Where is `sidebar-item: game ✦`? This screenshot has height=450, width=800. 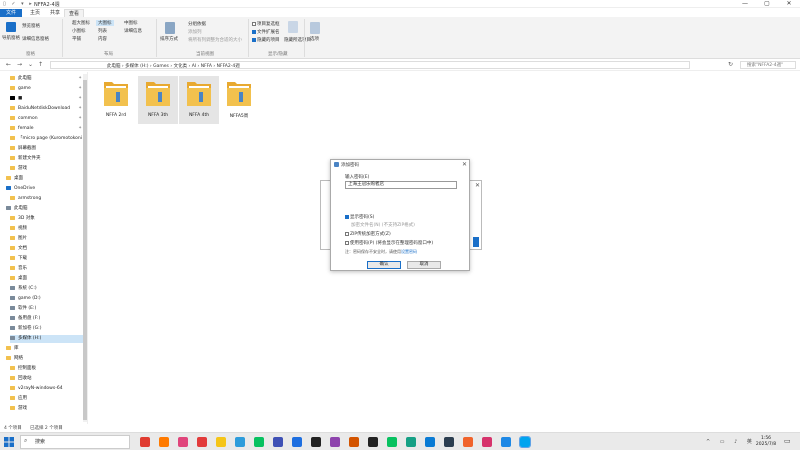 sidebar-item: game ✦ is located at coordinates (47, 89).